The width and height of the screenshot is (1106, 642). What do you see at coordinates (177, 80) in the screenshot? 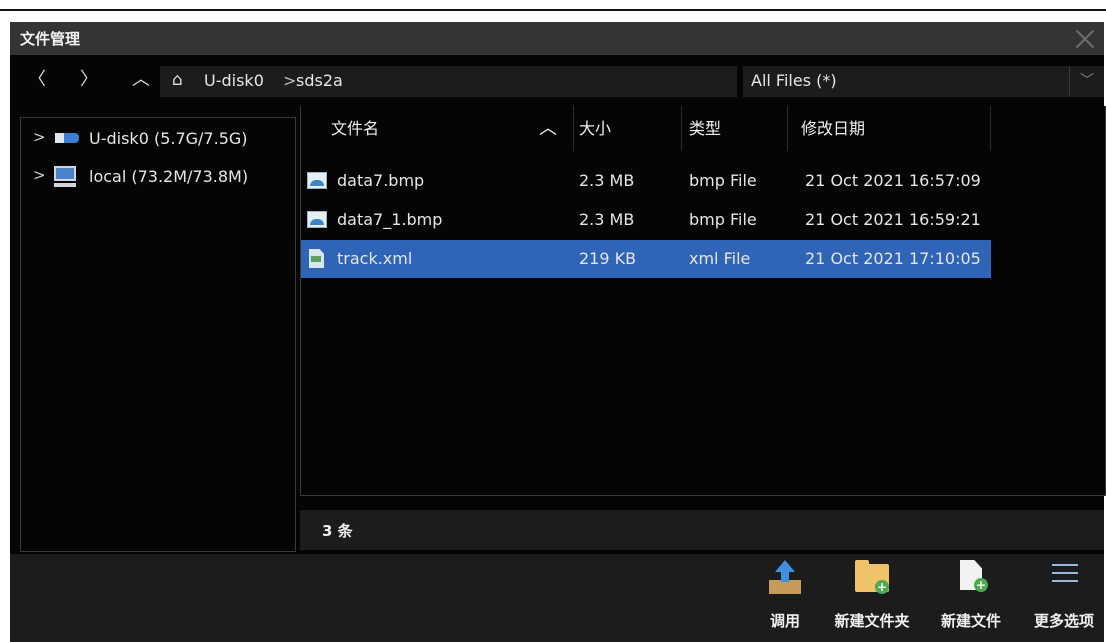
I see `home-icon: ⌂` at bounding box center [177, 80].